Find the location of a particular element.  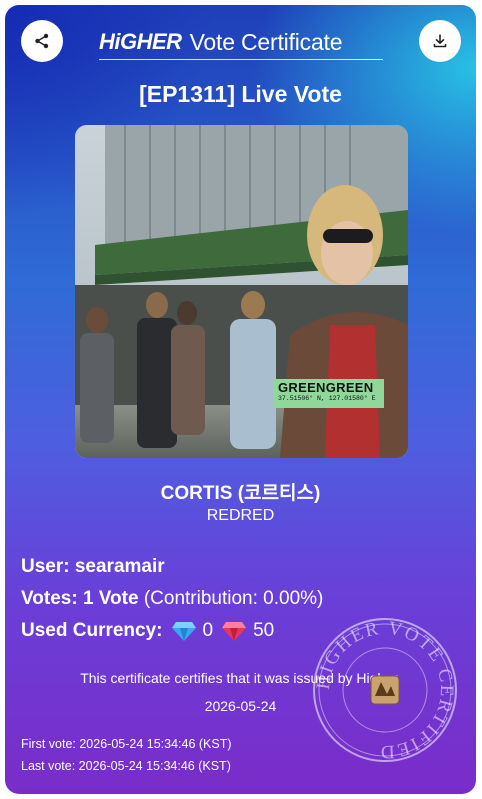

location-tag: GREENGREEN 37.51506° N, 127.01580° E is located at coordinates (329, 393).